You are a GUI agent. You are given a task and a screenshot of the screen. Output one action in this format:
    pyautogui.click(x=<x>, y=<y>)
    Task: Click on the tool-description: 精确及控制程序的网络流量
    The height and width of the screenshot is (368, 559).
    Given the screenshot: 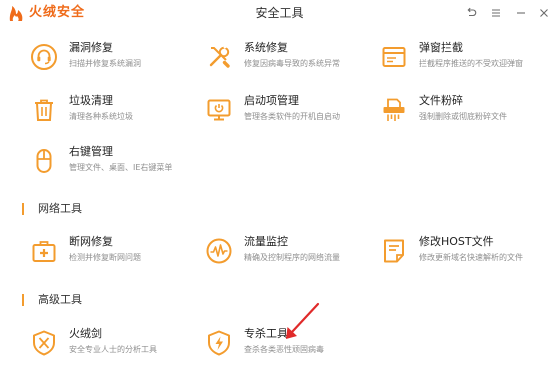 What is the action you would take?
    pyautogui.click(x=292, y=257)
    